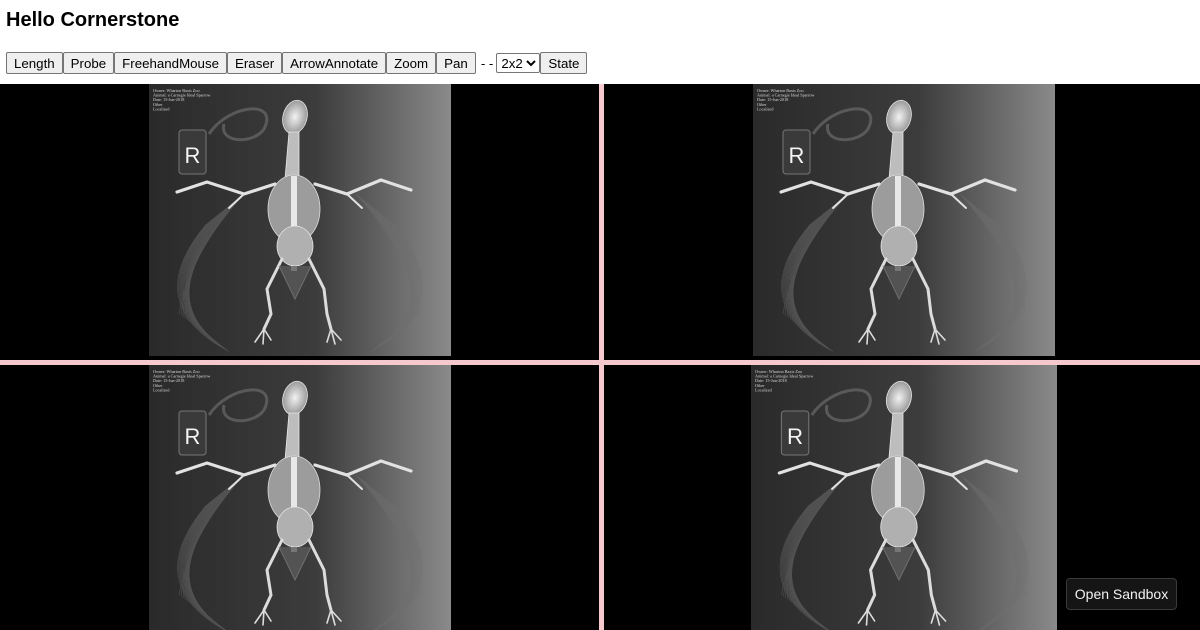 This screenshot has height=630, width=1200. I want to click on zoom-tool-button: Zoom, so click(411, 63).